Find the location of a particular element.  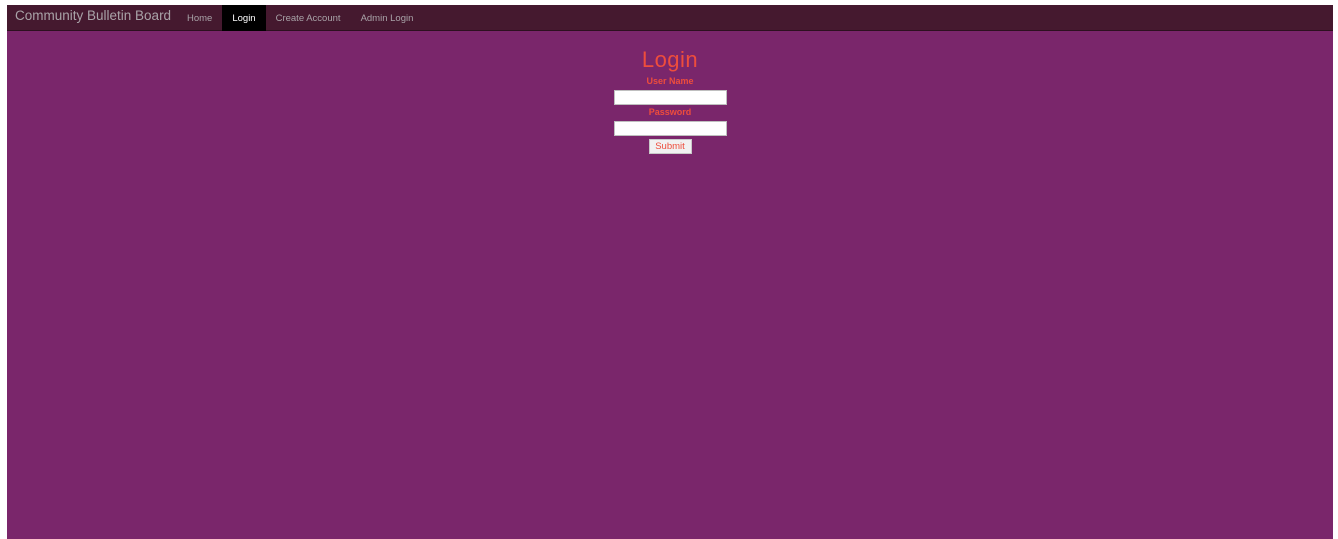

password-label: Password is located at coordinates (670, 112).